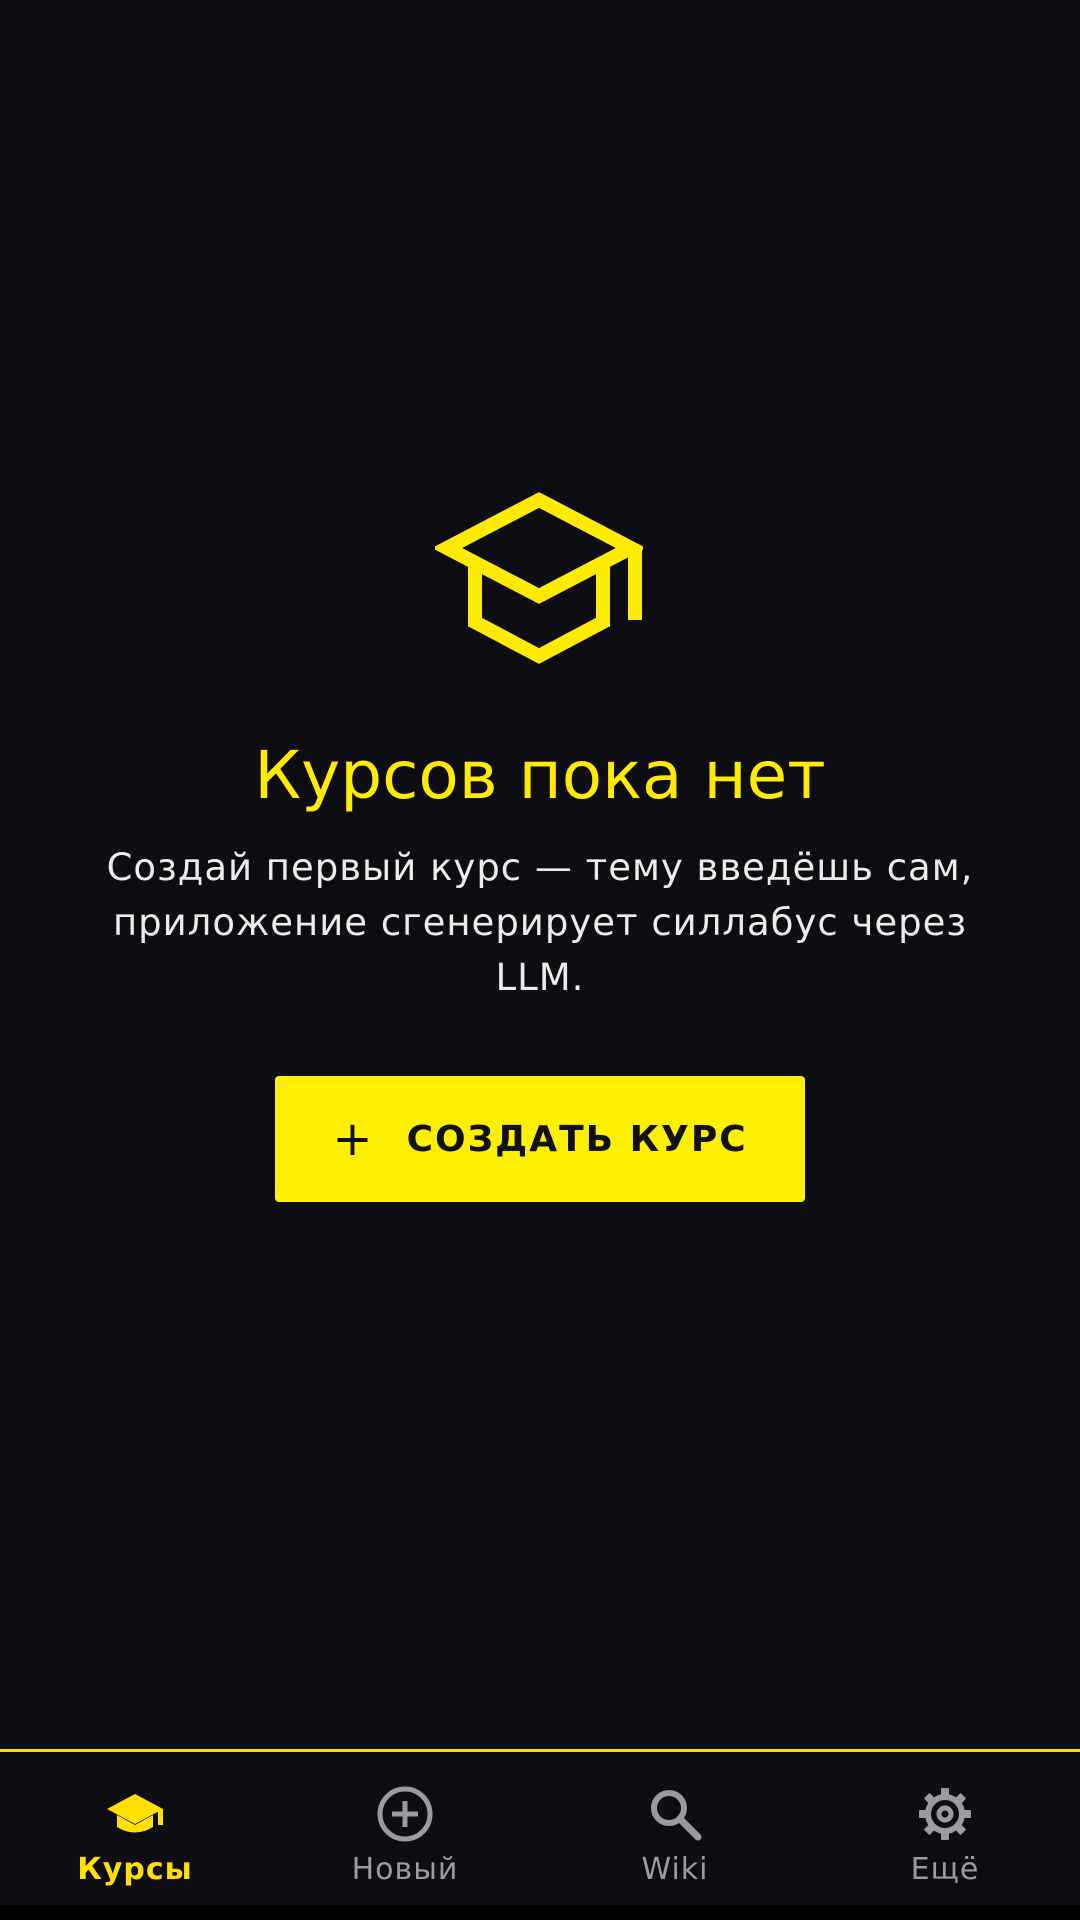 This screenshot has width=1080, height=1920. Describe the element at coordinates (675, 1869) in the screenshot. I see `nav-label-wiki: Wiki` at that location.